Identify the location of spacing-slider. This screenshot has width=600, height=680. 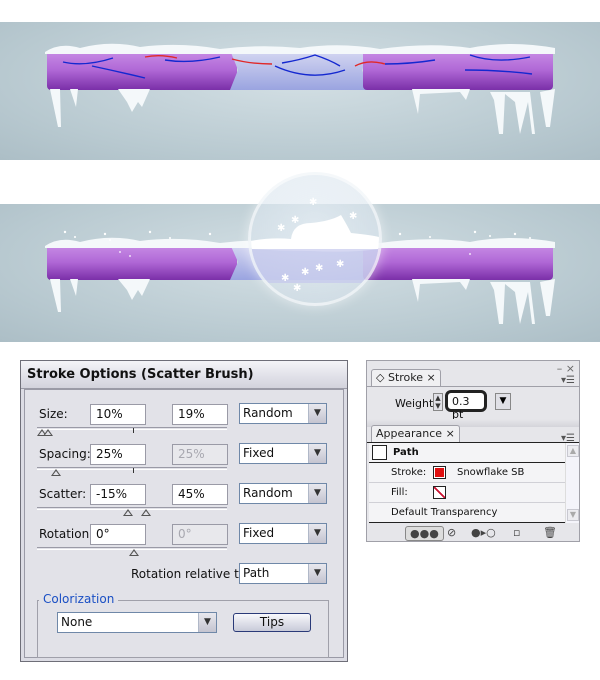
(132, 468).